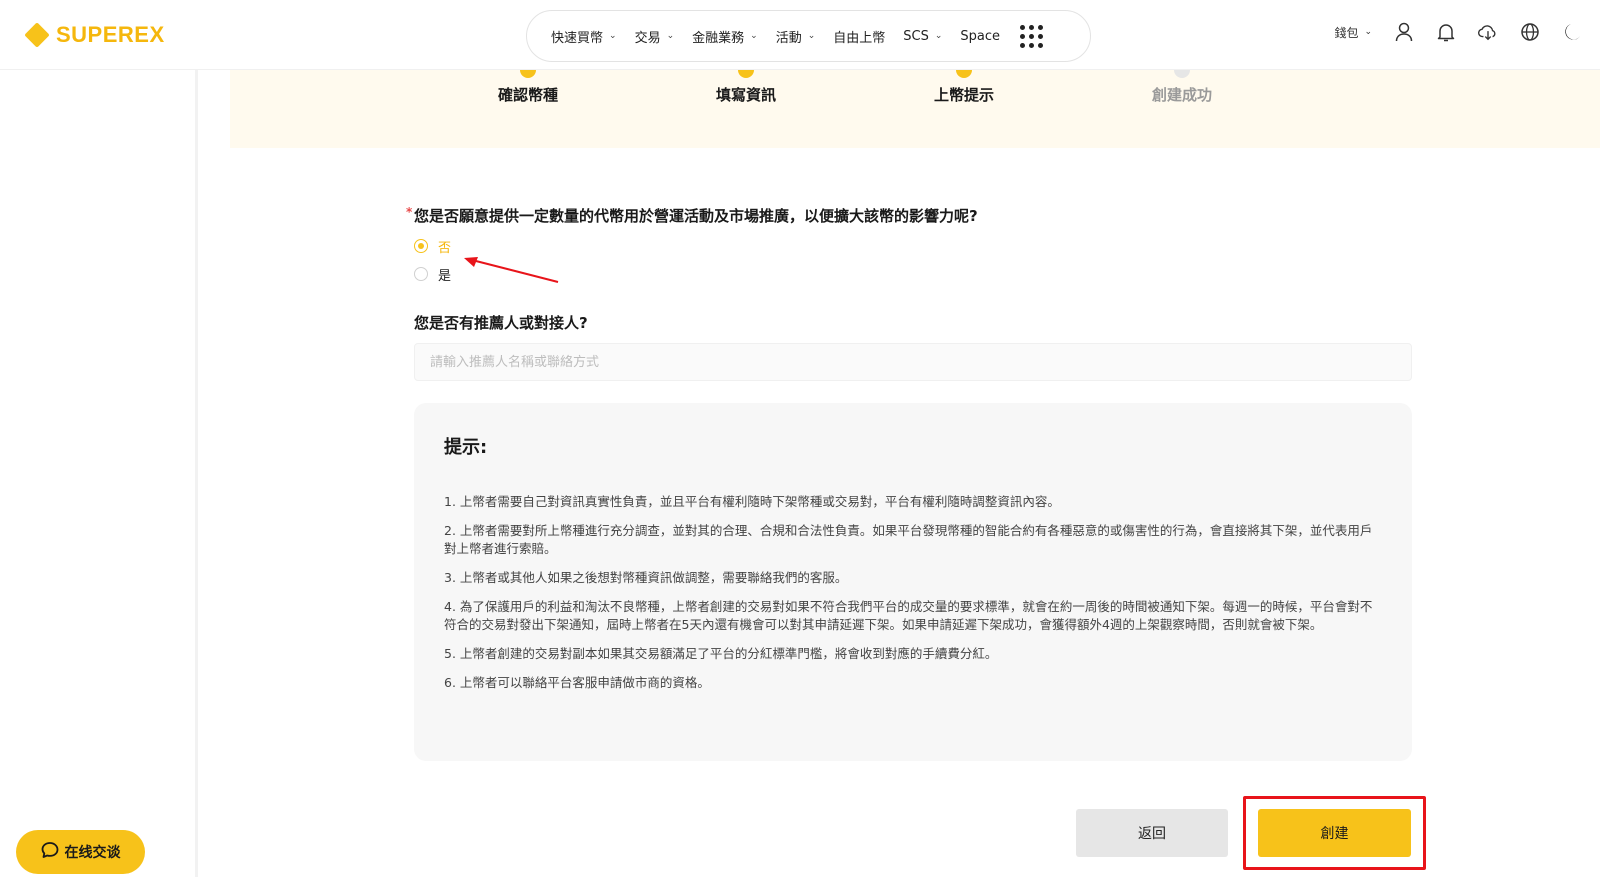  I want to click on required-mark: *, so click(409, 212).